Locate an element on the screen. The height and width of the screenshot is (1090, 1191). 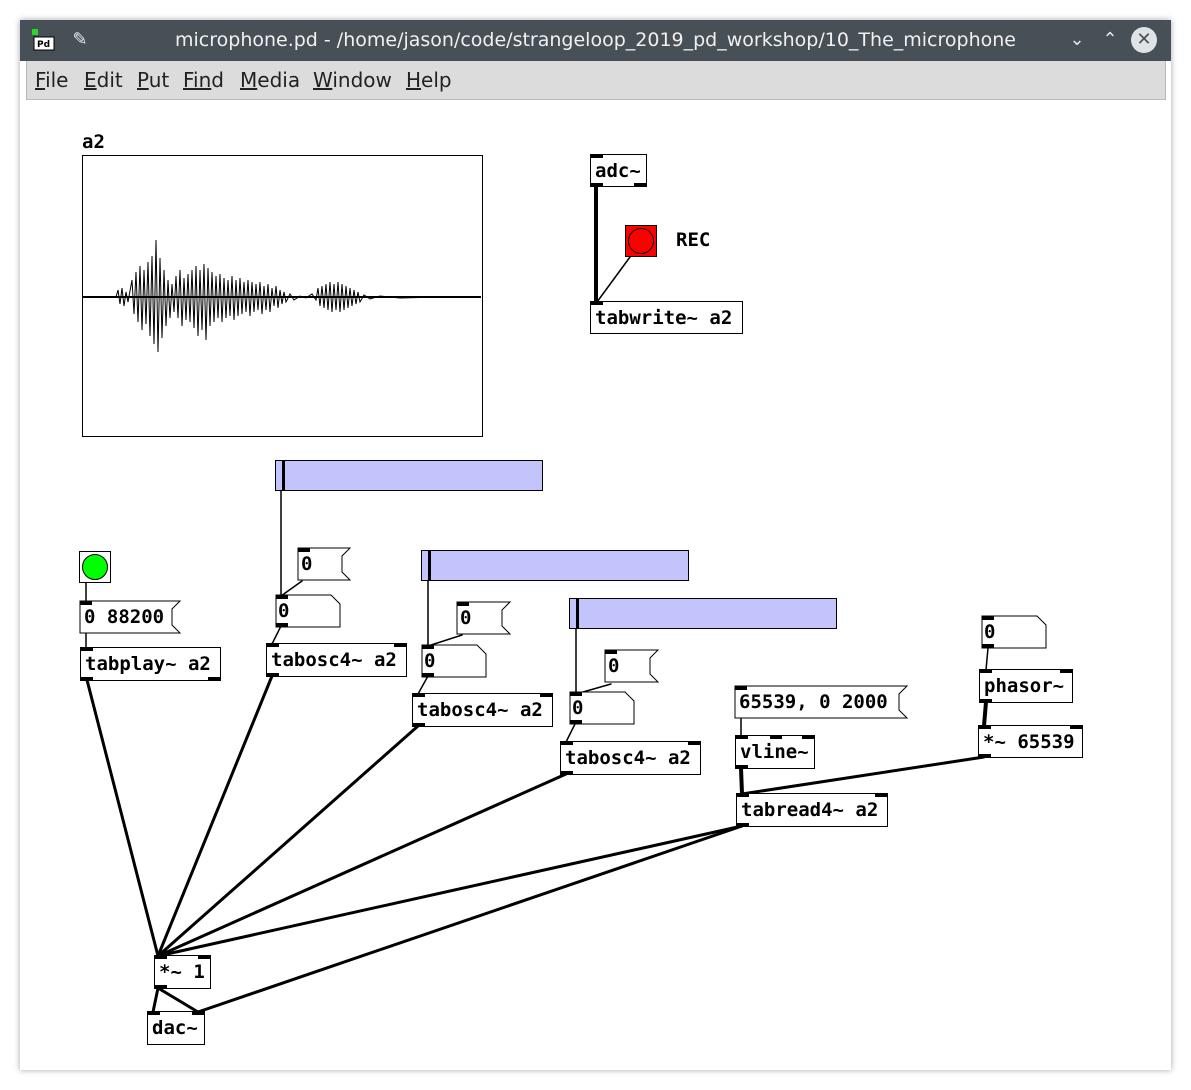
wire-vline-tabread is located at coordinates (741, 781).